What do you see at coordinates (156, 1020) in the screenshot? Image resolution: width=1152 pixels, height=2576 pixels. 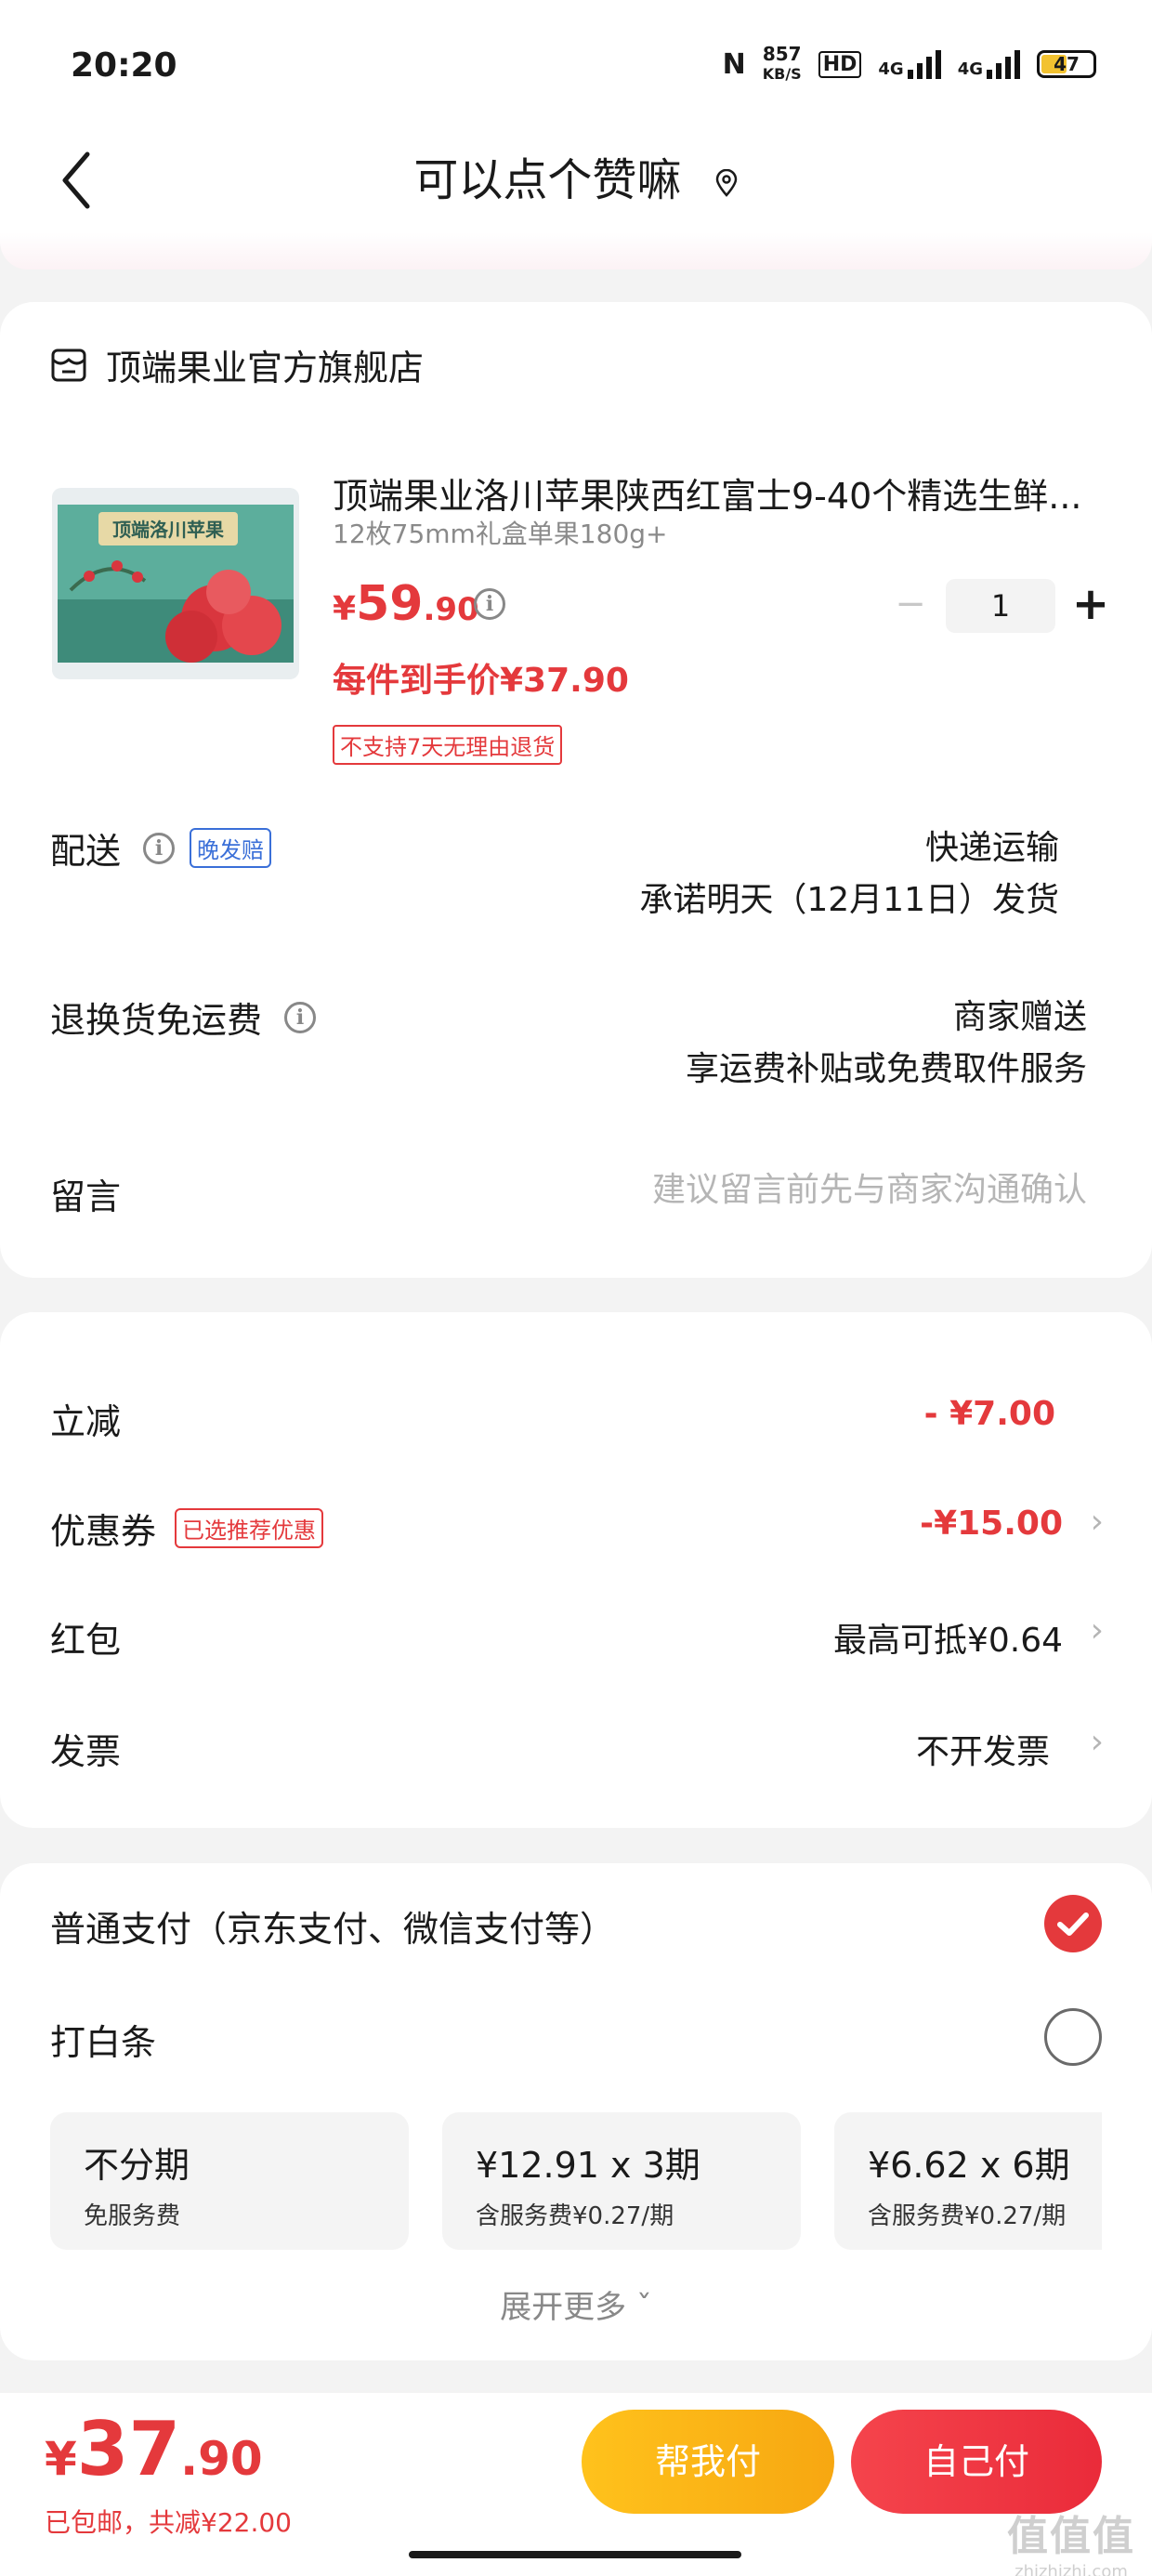 I see `return-shipping-label: 退换货免运费` at bounding box center [156, 1020].